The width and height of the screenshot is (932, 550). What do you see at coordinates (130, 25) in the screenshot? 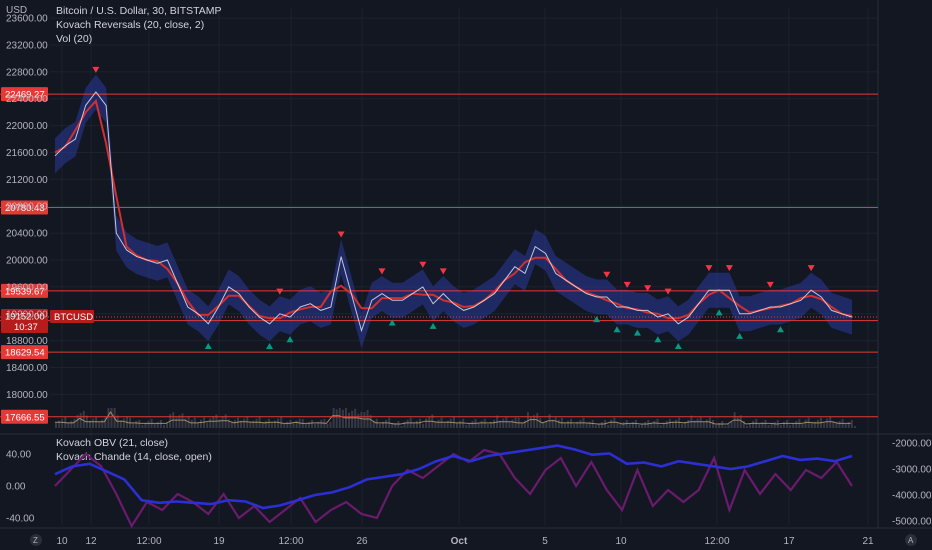
I see `indicator-reversals-label: Kovach Reversals (20, close, 2)` at bounding box center [130, 25].